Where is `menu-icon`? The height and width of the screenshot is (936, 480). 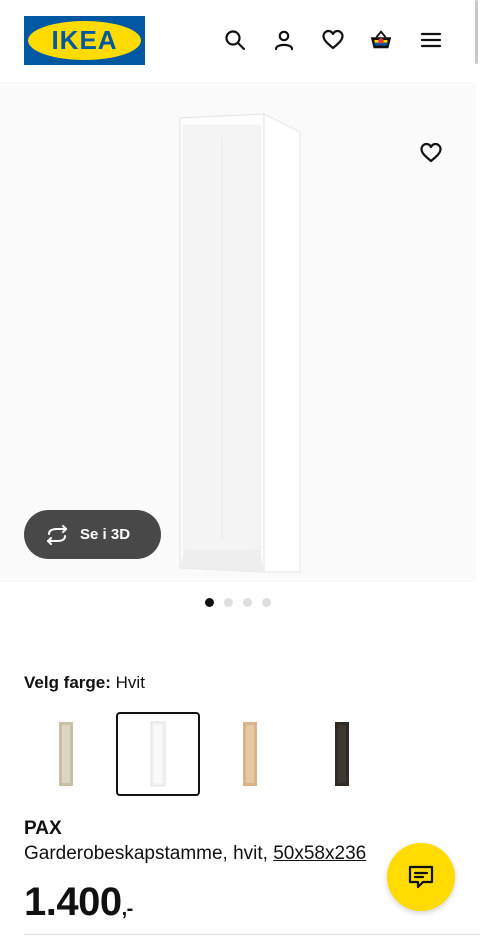 menu-icon is located at coordinates (431, 40).